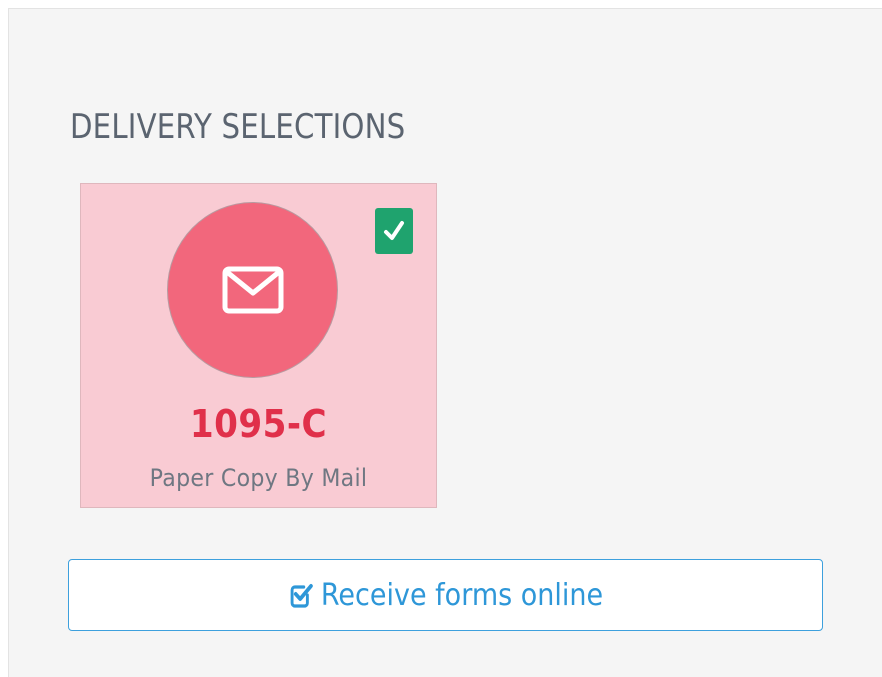 This screenshot has height=677, width=882. I want to click on receive-forms-online-button: Receive forms online, so click(445, 595).